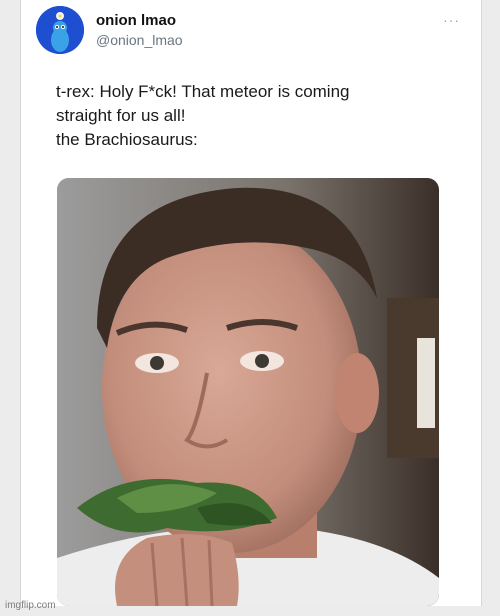 This screenshot has width=500, height=616. Describe the element at coordinates (203, 91) in the screenshot. I see `tweet-text-line: t-rex: Holy F*ck! That meteor is coming` at that location.